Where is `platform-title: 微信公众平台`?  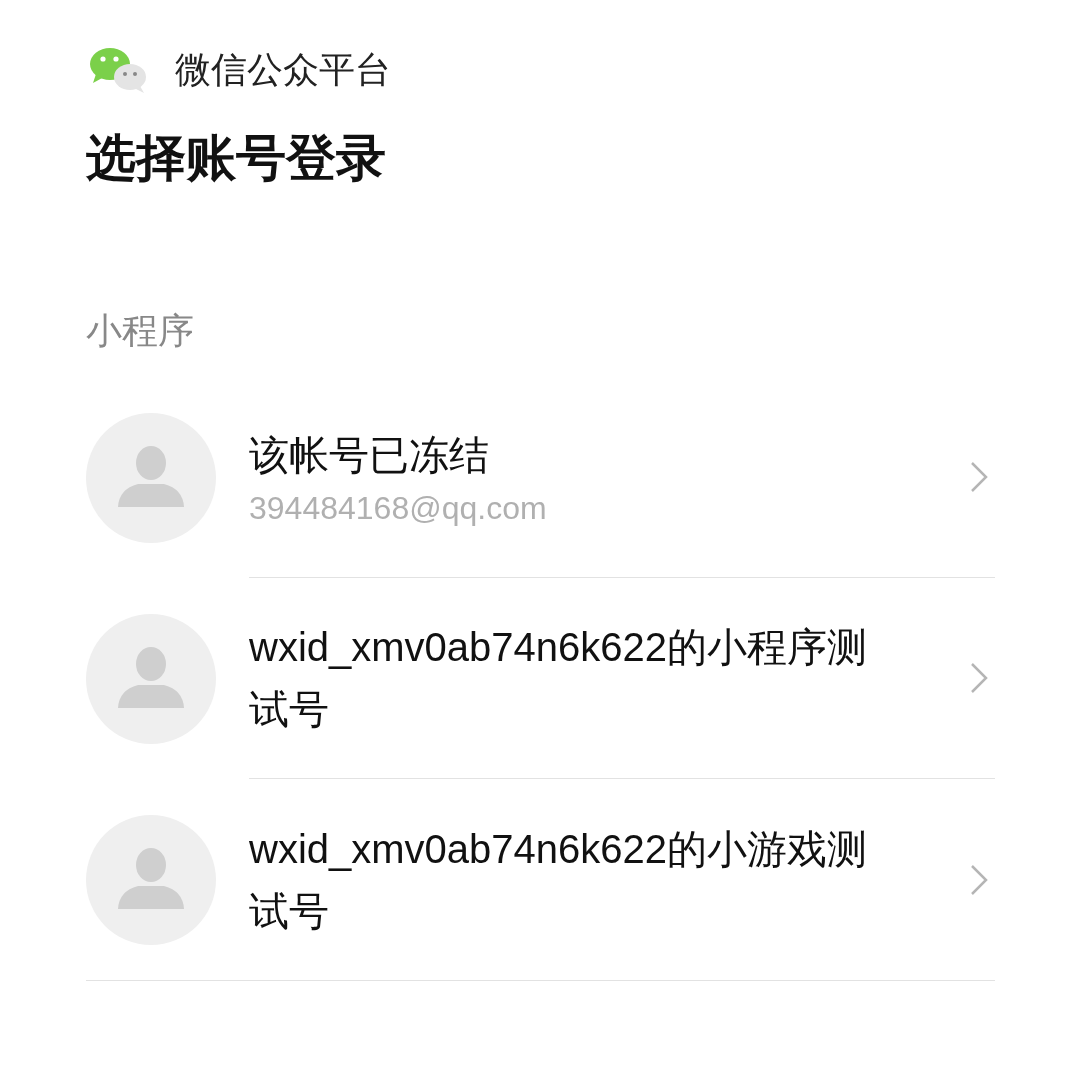 platform-title: 微信公众平台 is located at coordinates (283, 70).